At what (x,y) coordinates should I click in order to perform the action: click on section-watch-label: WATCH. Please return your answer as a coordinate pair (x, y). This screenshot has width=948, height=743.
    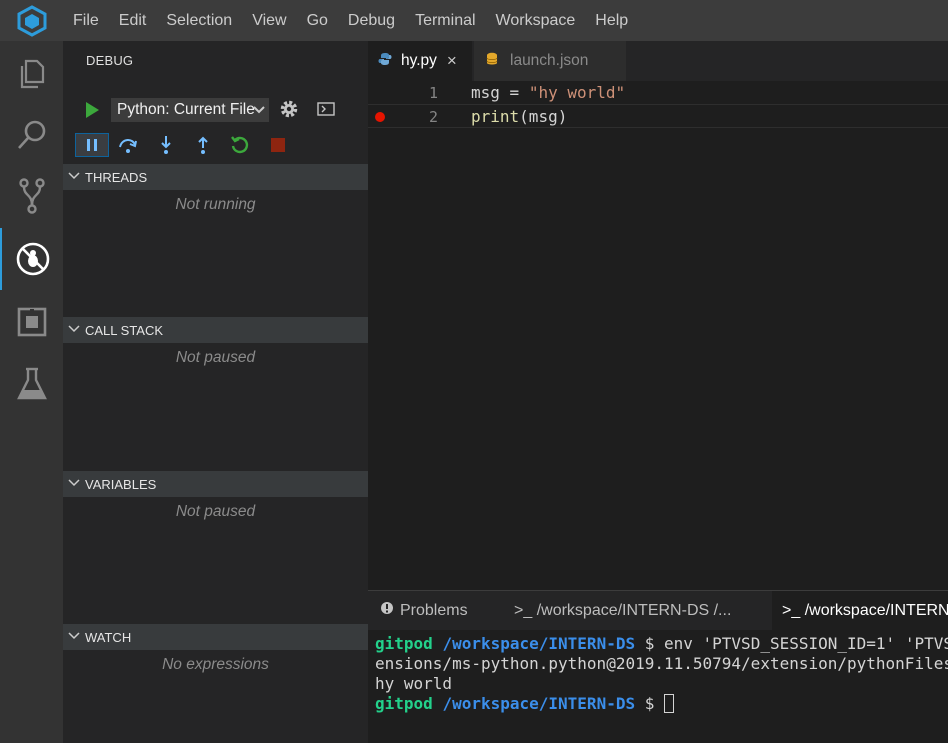
    Looking at the image, I should click on (108, 637).